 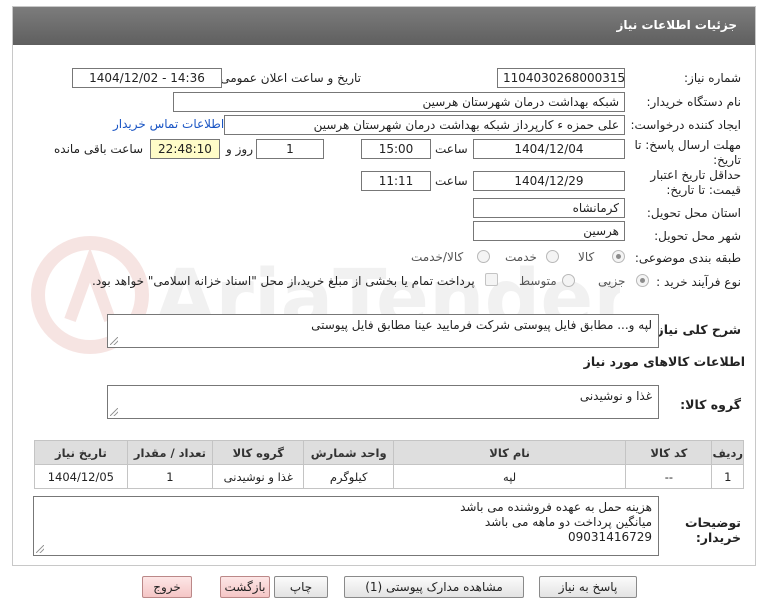 What do you see at coordinates (703, 190) in the screenshot?
I see `validity-label-2: قیمت: تا تاریخ:` at bounding box center [703, 190].